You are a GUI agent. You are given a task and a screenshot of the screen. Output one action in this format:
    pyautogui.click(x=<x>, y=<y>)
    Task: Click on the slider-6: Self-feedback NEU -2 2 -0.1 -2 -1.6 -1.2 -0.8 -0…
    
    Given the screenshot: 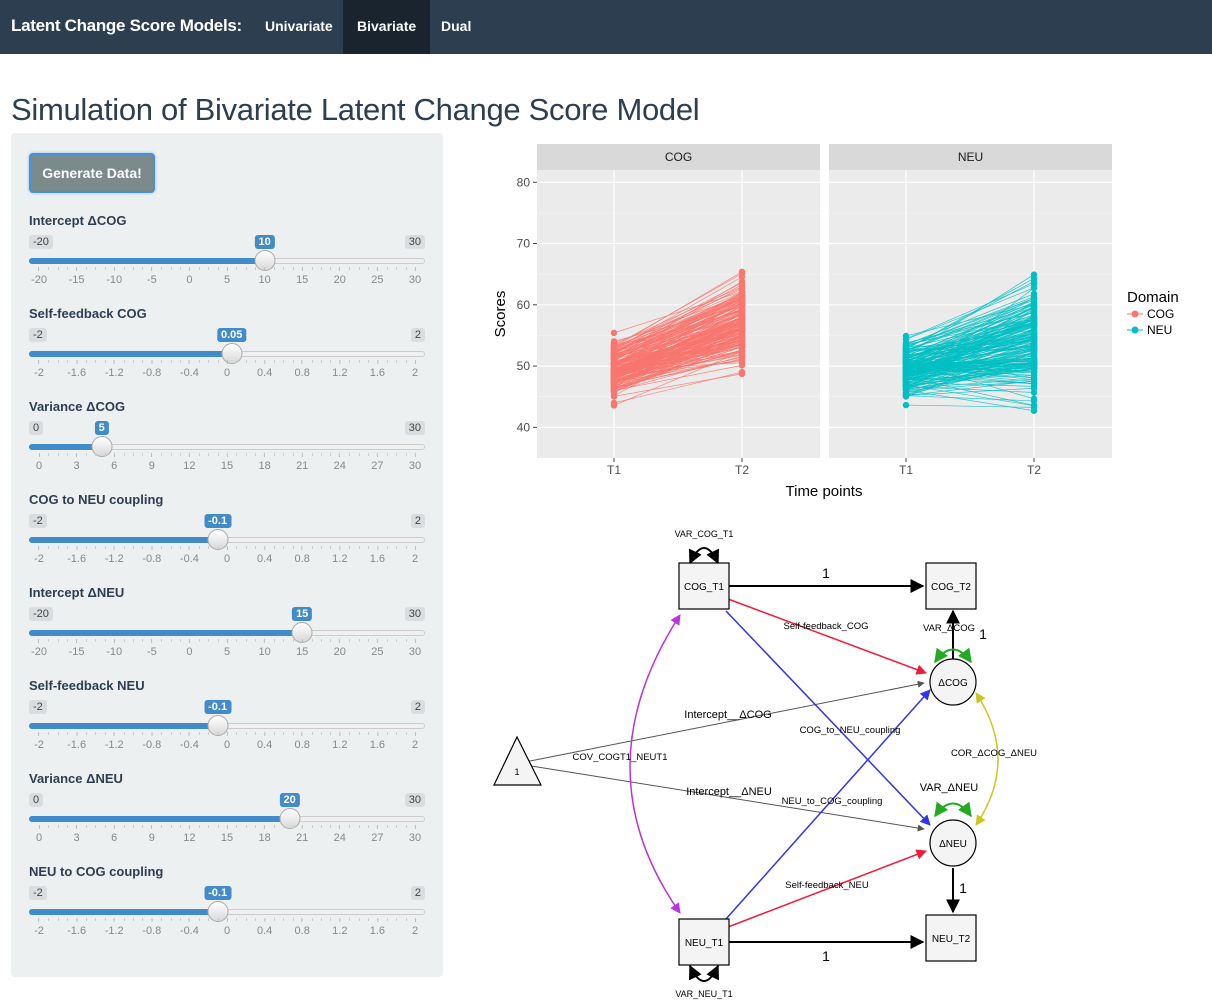 What is the action you would take?
    pyautogui.click(x=227, y=721)
    